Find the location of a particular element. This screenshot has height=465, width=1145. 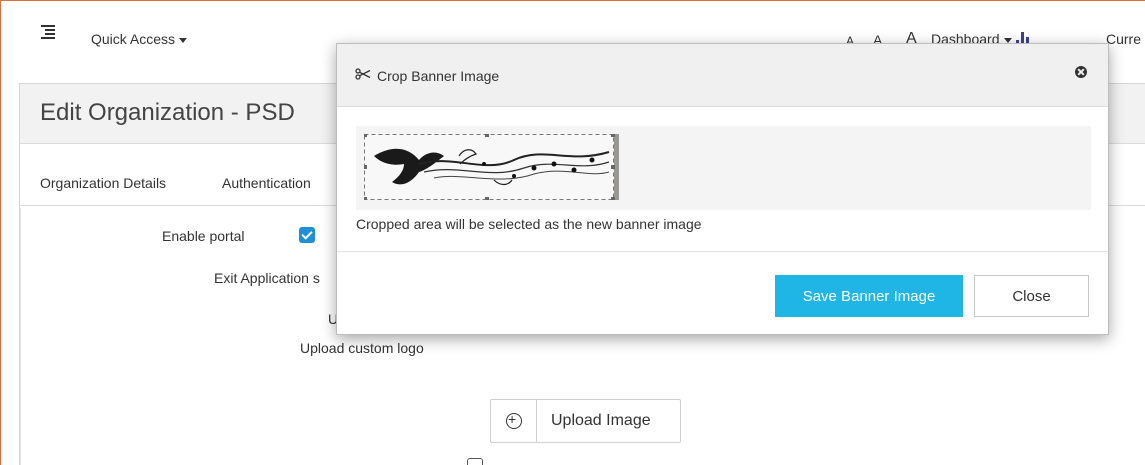

current-menu-label: Curre is located at coordinates (1123, 39).